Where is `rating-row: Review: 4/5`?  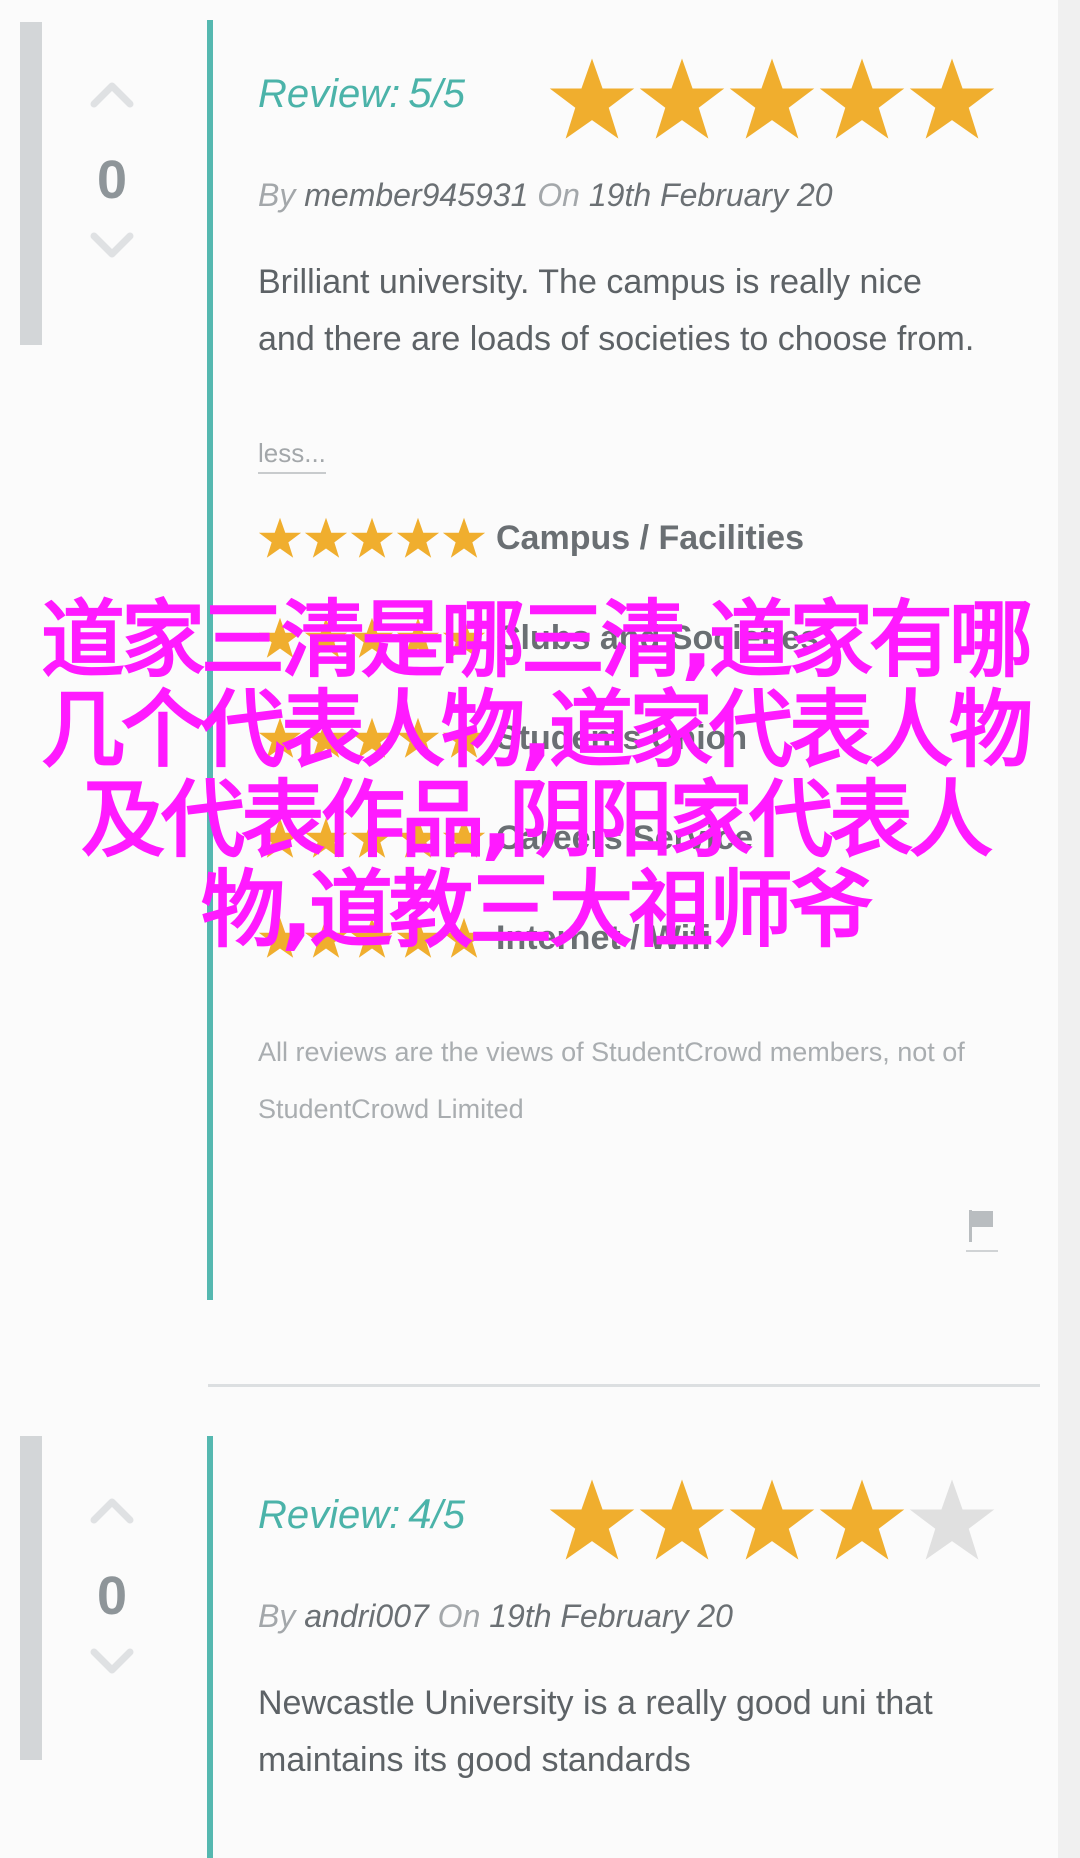
rating-row: Review: 4/5 is located at coordinates (638, 1526).